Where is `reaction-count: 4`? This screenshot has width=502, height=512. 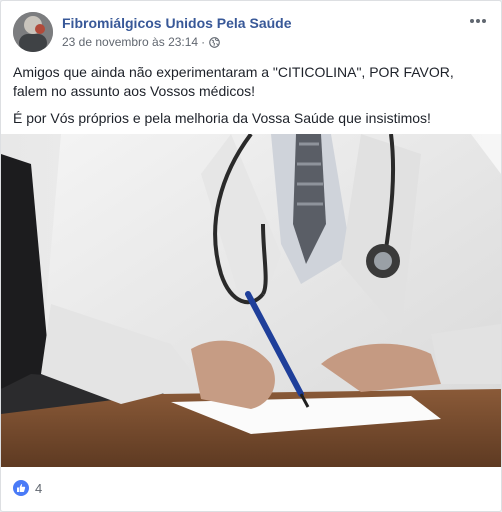 reaction-count: 4 is located at coordinates (38, 488).